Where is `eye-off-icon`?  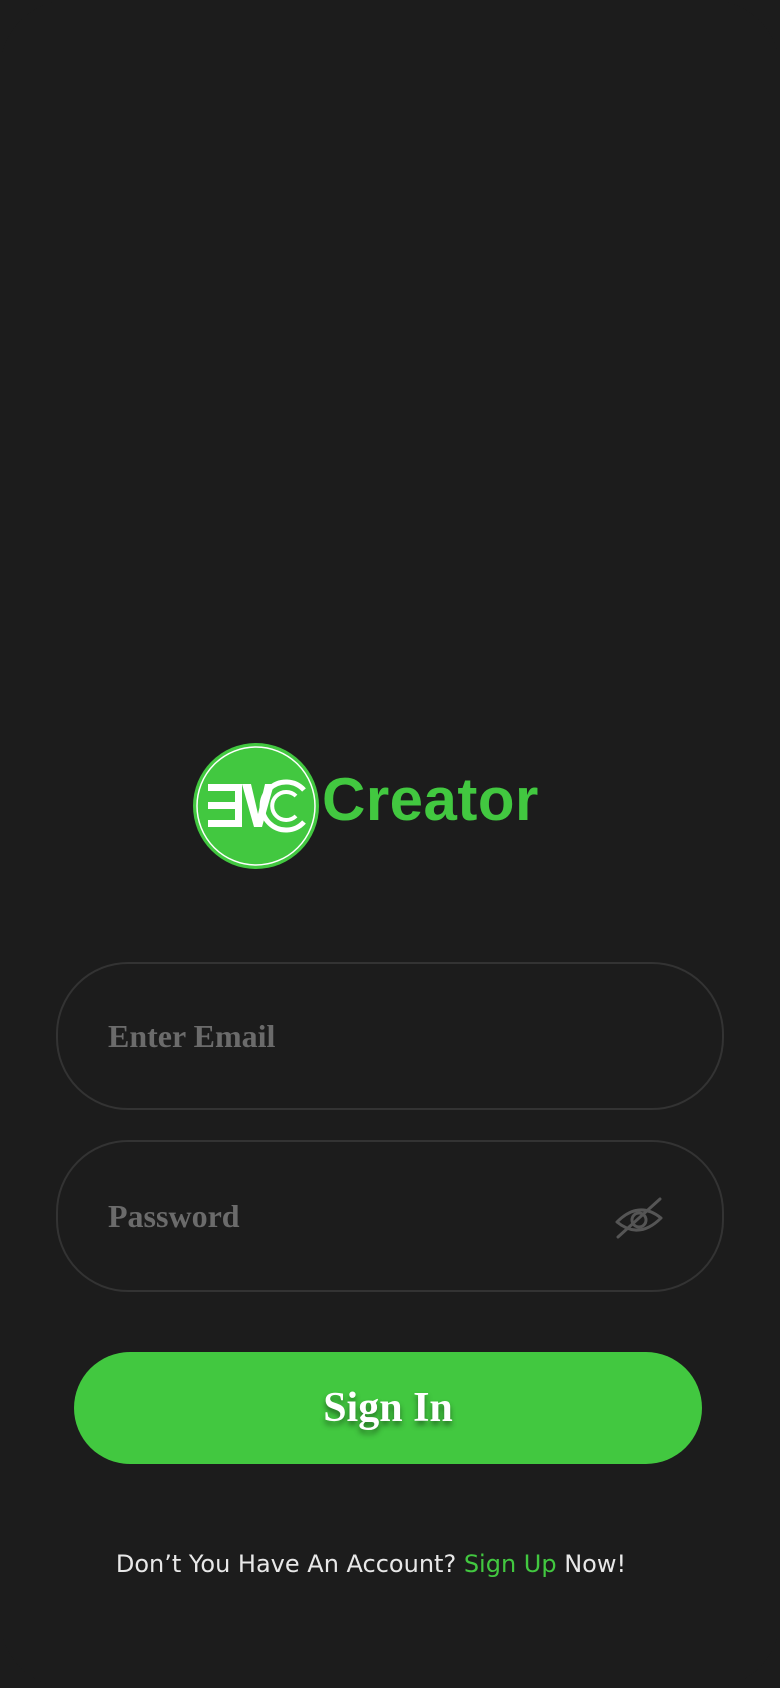
eye-off-icon is located at coordinates (639, 1218).